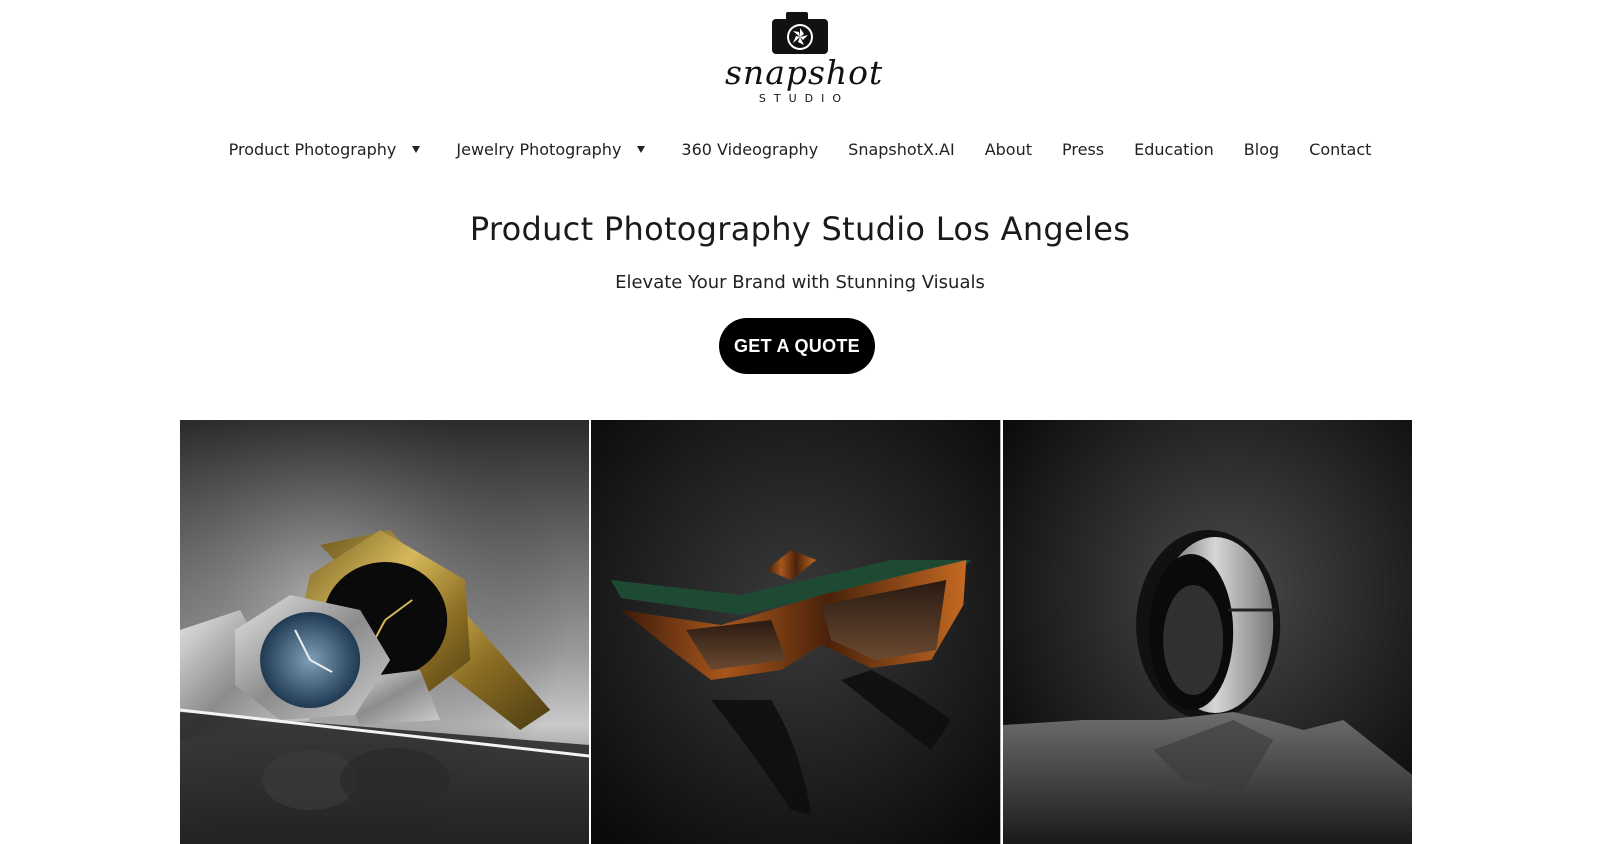 This screenshot has width=1600, height=844. I want to click on nav-item-jewelry-photography: Jewelry Photography, so click(553, 149).